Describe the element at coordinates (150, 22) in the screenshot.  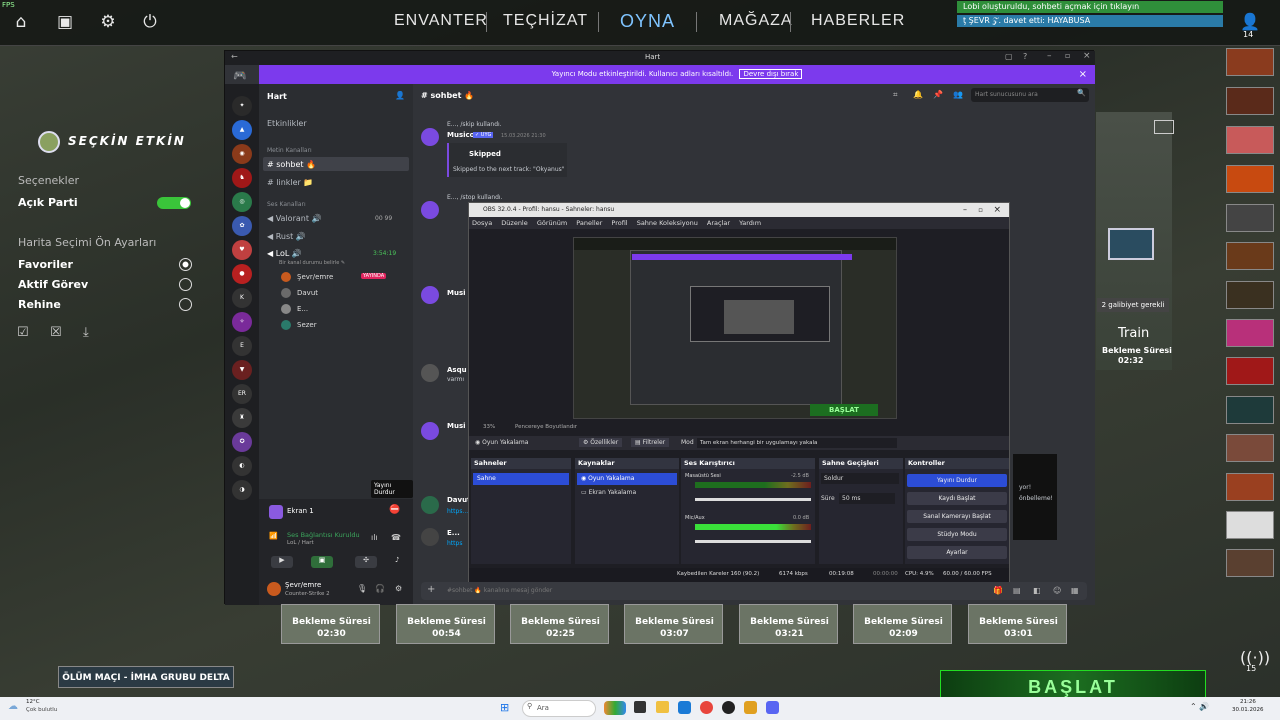
I see `power-icon: ⏻` at that location.